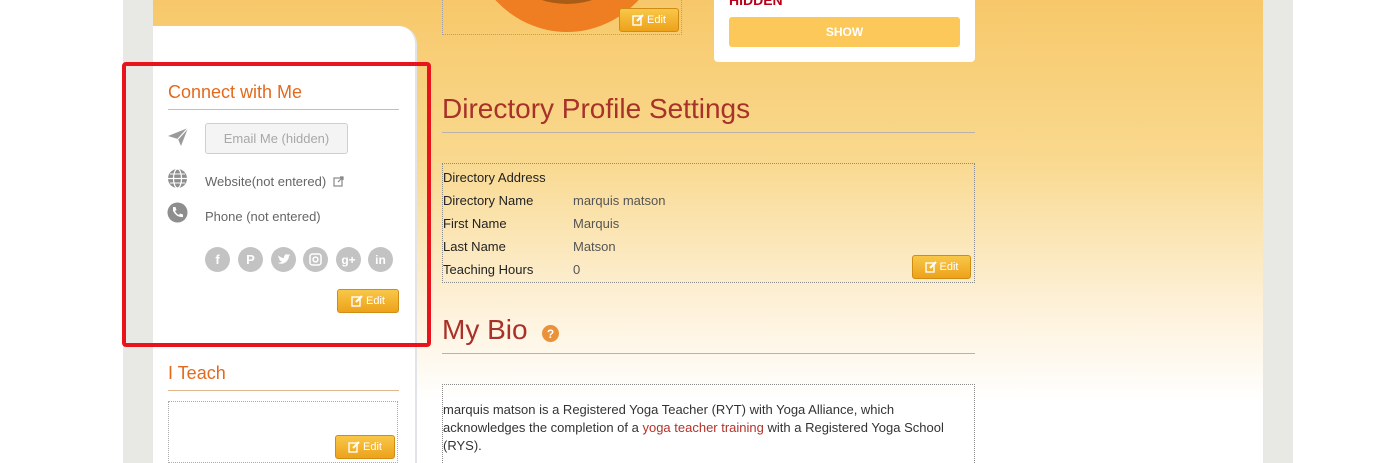  I want to click on yoga-teacher-training-link: yoga teacher training, so click(702, 427).